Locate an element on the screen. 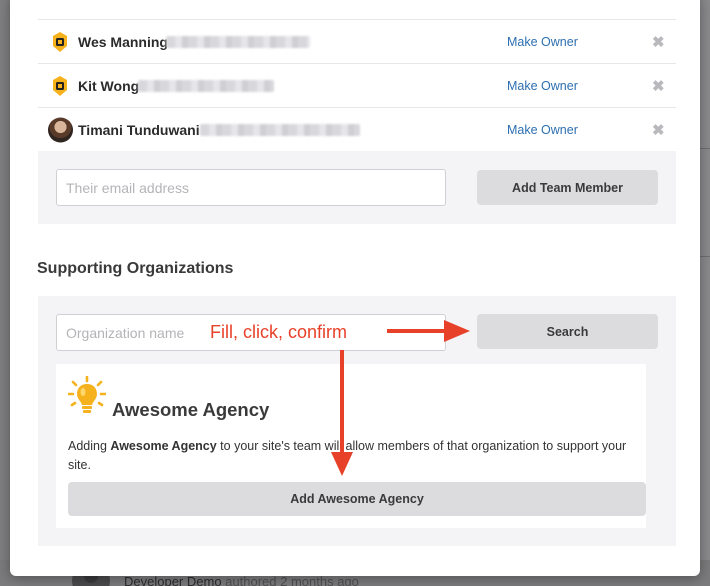 This screenshot has width=710, height=586. team-member-row: Timani Tunduwani Make Owner ✖ is located at coordinates (357, 129).